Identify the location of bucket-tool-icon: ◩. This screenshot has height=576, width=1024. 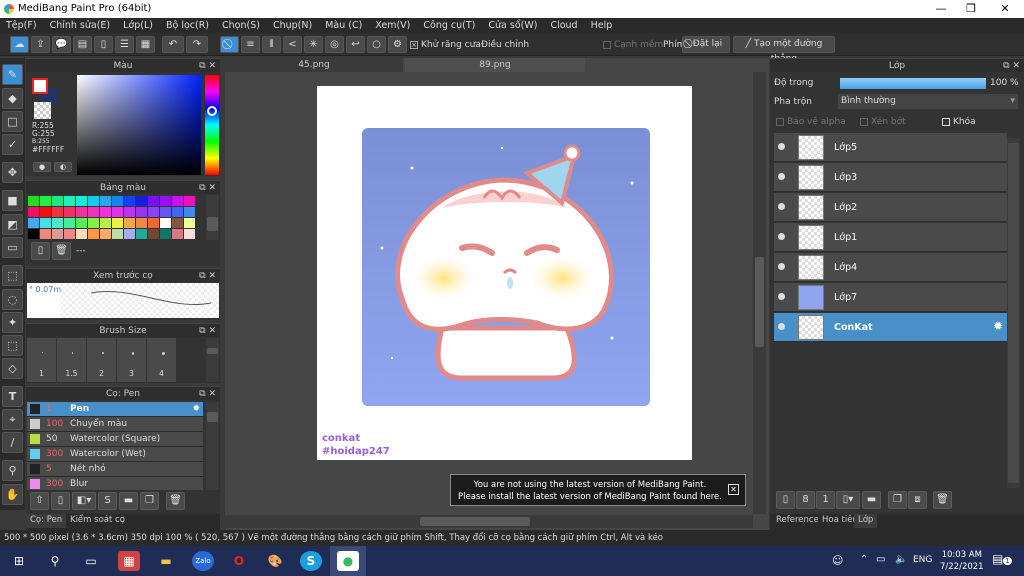
(12, 224).